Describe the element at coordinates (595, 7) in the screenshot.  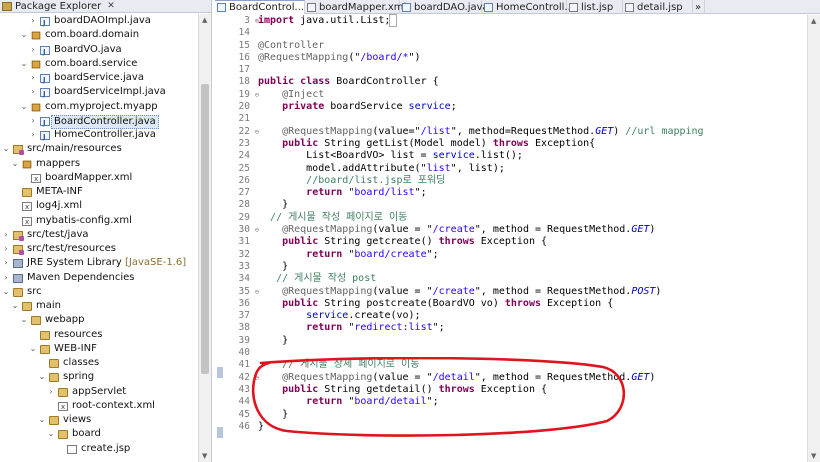
I see `editor-tab: list.jsp` at that location.